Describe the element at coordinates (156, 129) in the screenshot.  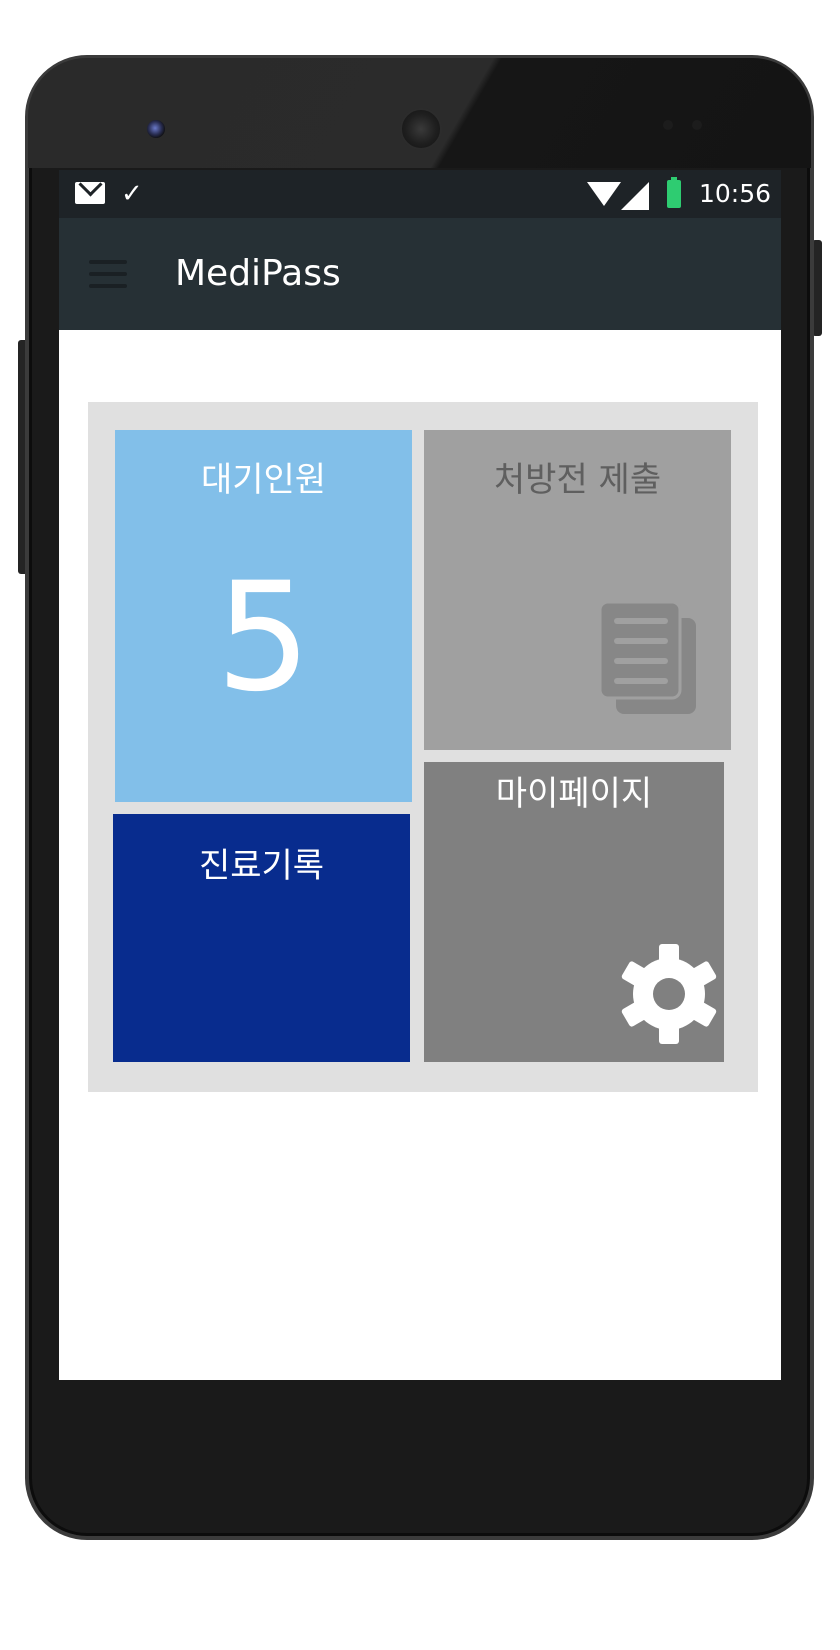
I see `front-camera-icon` at that location.